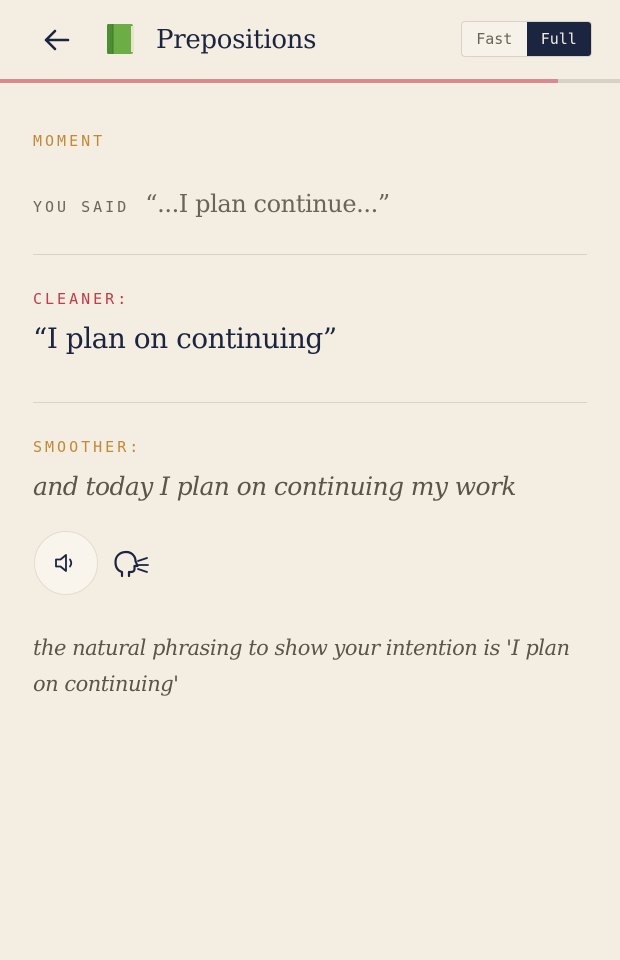  Describe the element at coordinates (558, 39) in the screenshot. I see `mode-full-button: Full` at that location.